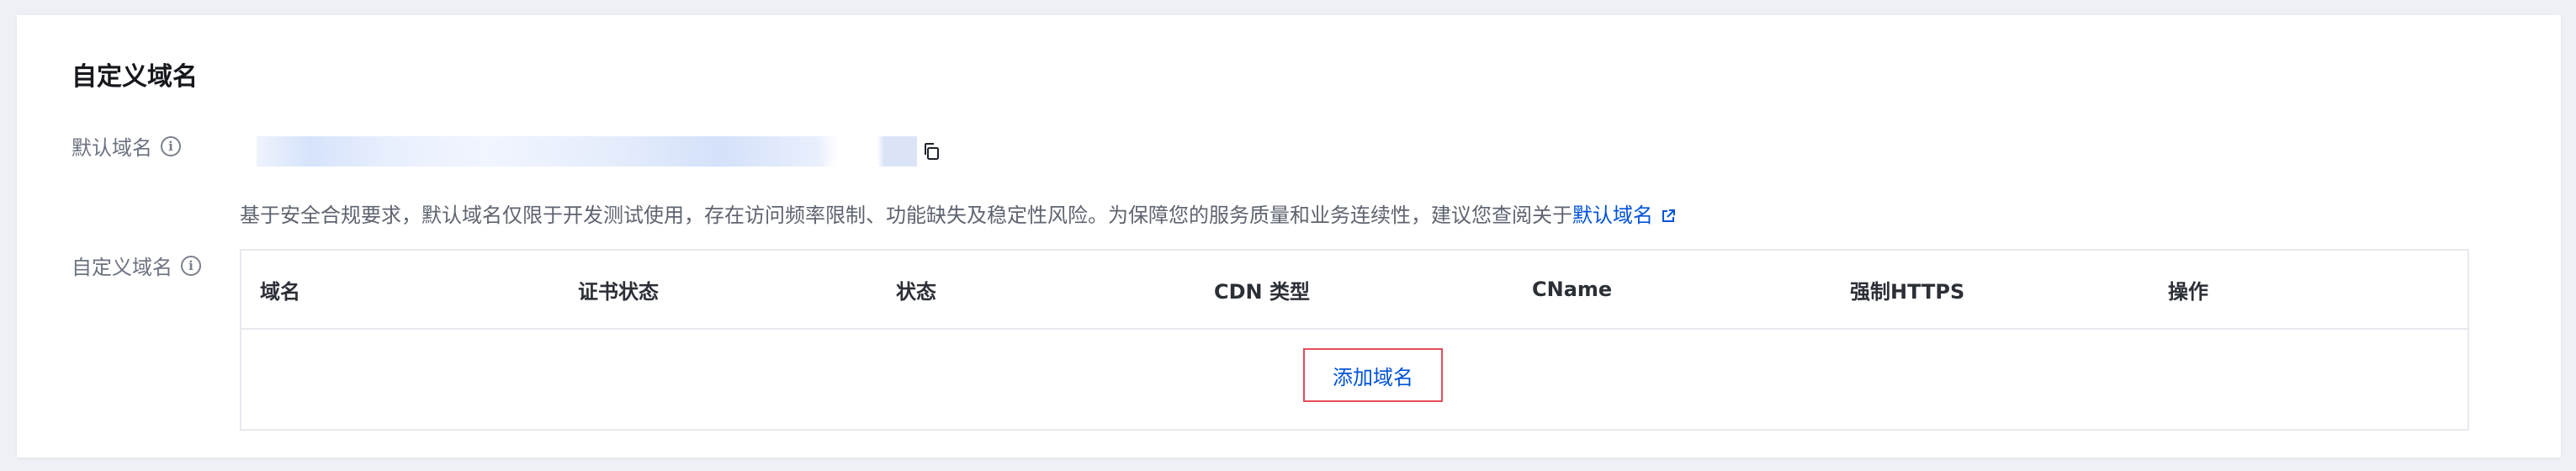 The height and width of the screenshot is (471, 2576). Describe the element at coordinates (280, 291) in the screenshot. I see `column-header-domain: 域名` at that location.